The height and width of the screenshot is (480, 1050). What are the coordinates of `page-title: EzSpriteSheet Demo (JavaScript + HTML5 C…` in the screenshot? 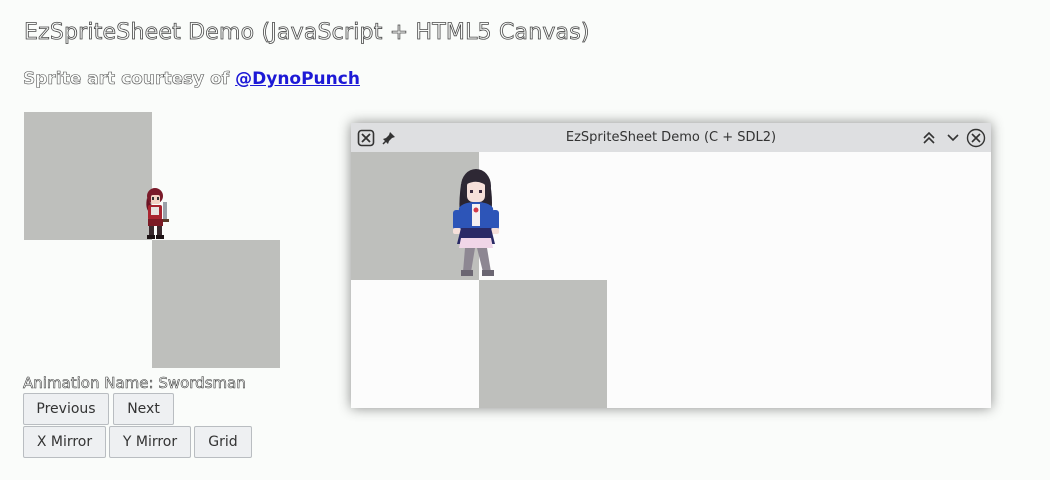 It's located at (307, 33).